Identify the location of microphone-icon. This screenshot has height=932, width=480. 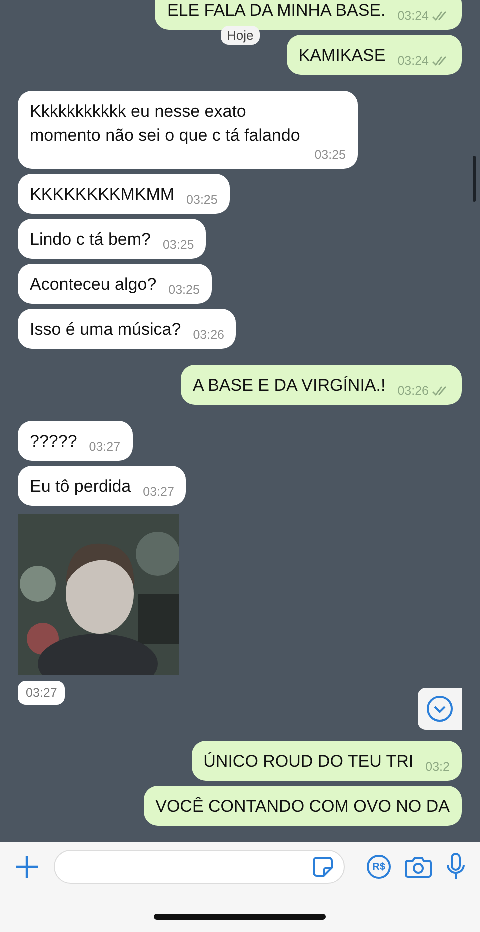
(456, 867).